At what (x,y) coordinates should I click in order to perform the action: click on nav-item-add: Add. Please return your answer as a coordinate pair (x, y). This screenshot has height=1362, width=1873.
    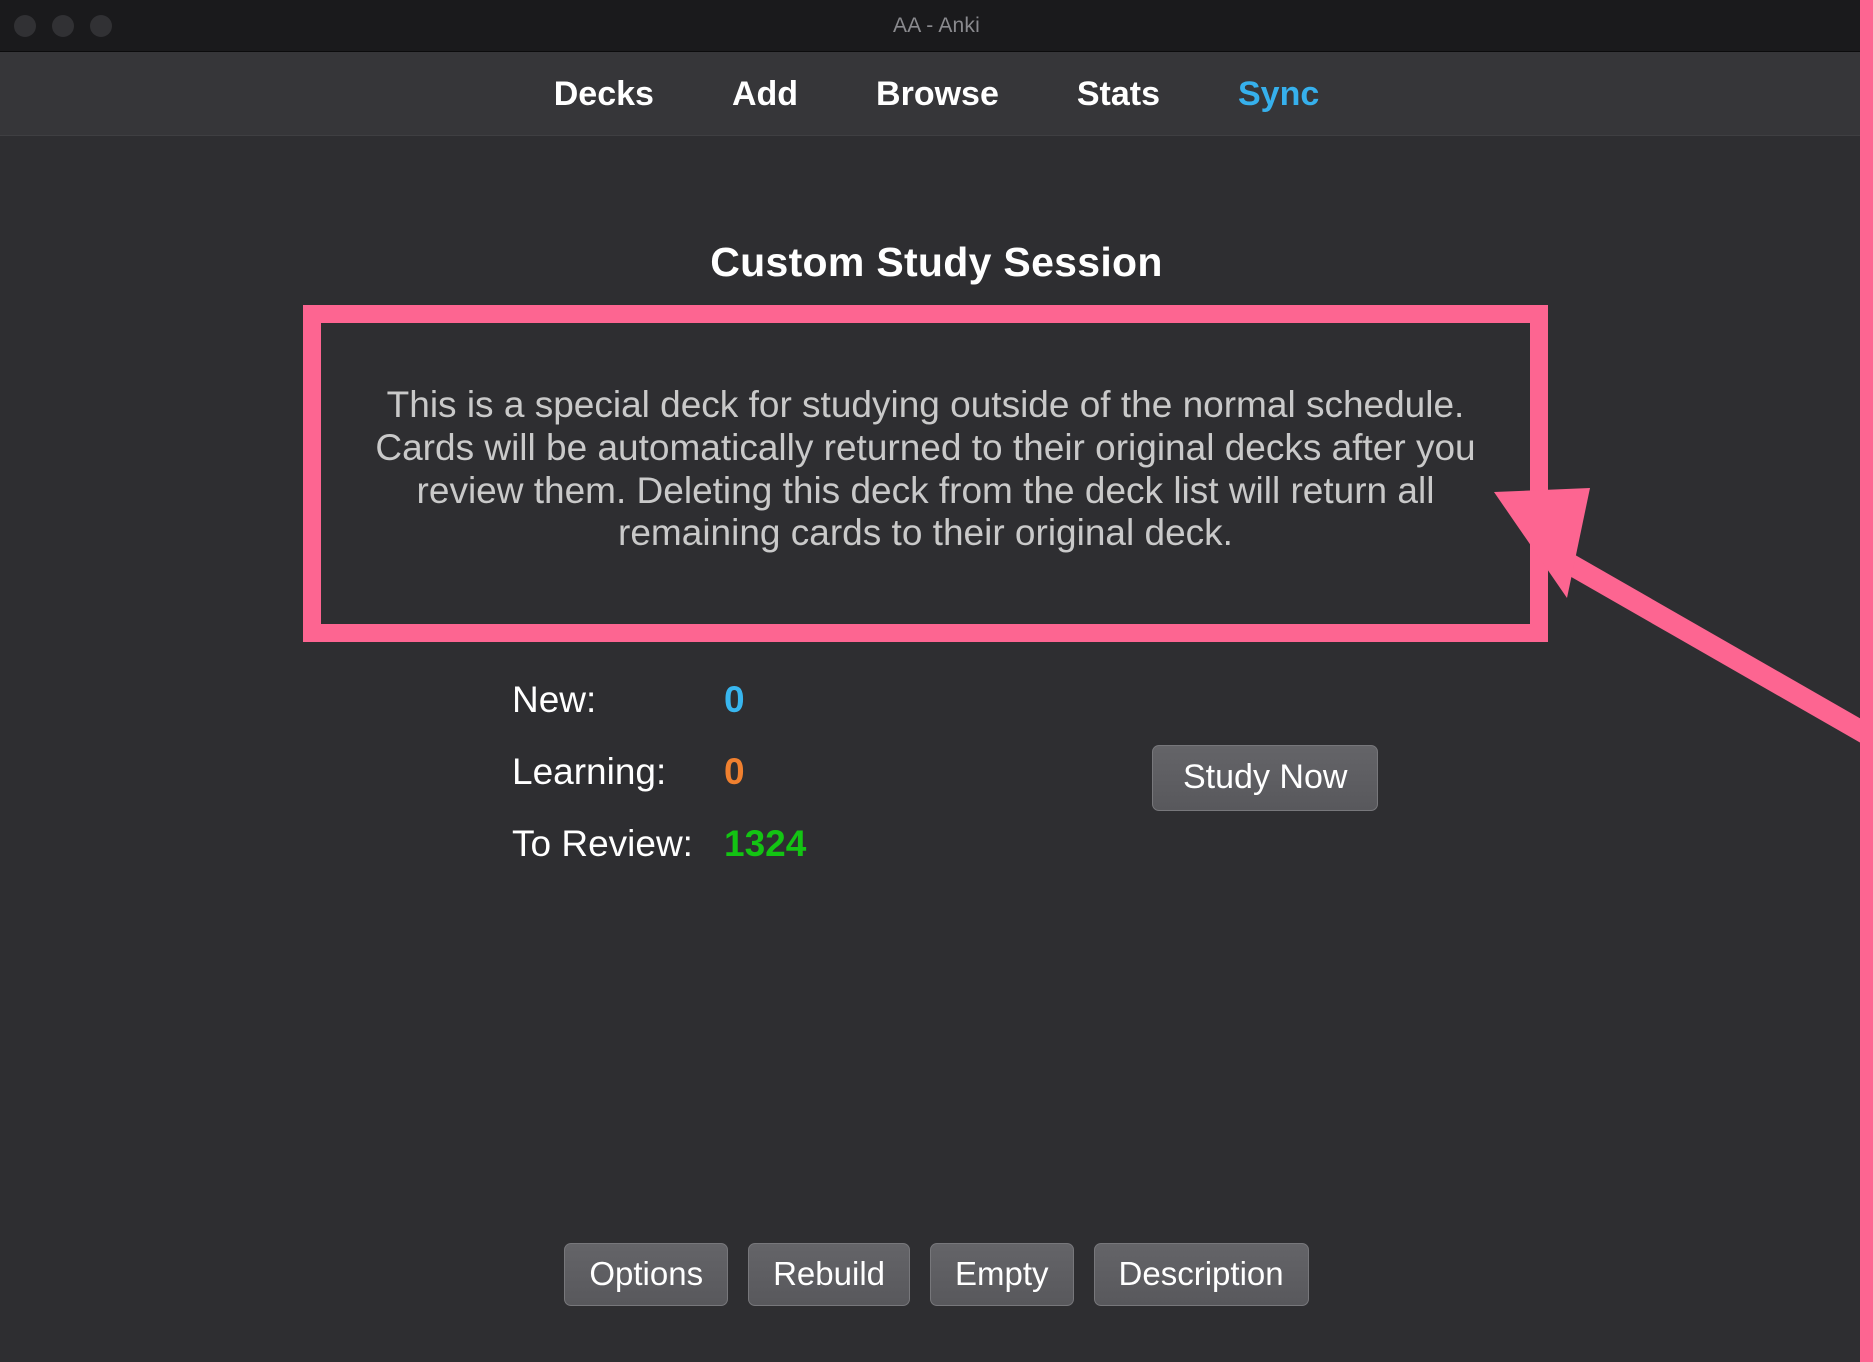
    Looking at the image, I should click on (765, 94).